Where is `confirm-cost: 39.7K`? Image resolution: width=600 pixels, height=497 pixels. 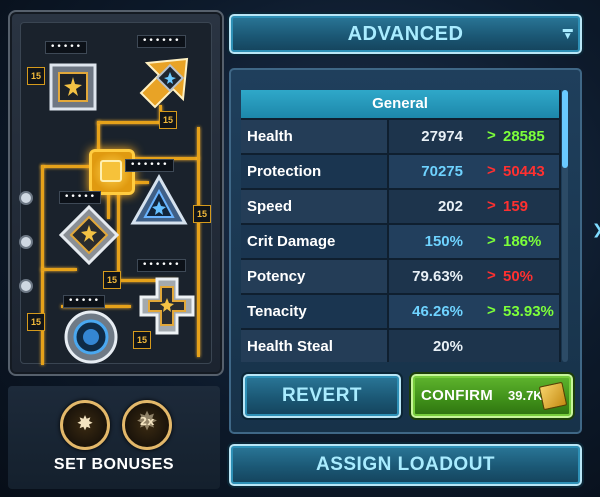
confirm-cost: 39.7K is located at coordinates (525, 395).